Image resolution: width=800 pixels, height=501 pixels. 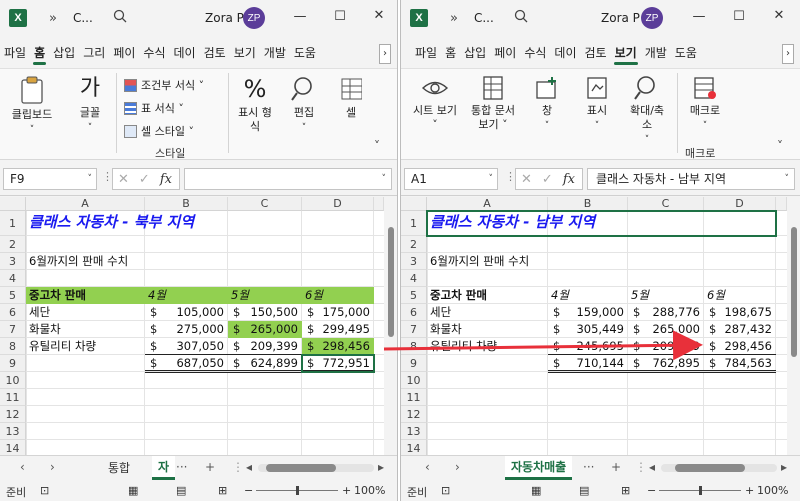 What do you see at coordinates (186, 204) in the screenshot?
I see `column-header: B` at bounding box center [186, 204].